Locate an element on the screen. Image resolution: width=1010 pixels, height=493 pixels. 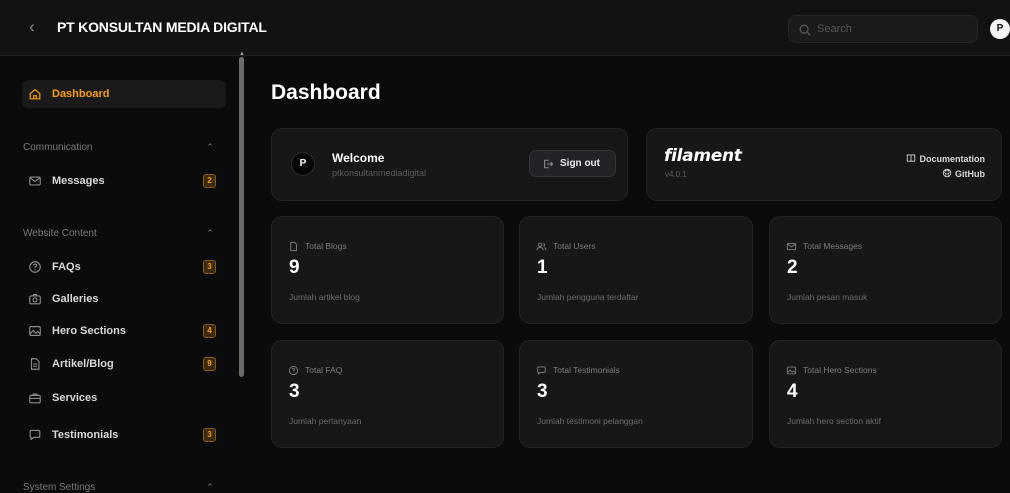
users-icon is located at coordinates (541, 246).